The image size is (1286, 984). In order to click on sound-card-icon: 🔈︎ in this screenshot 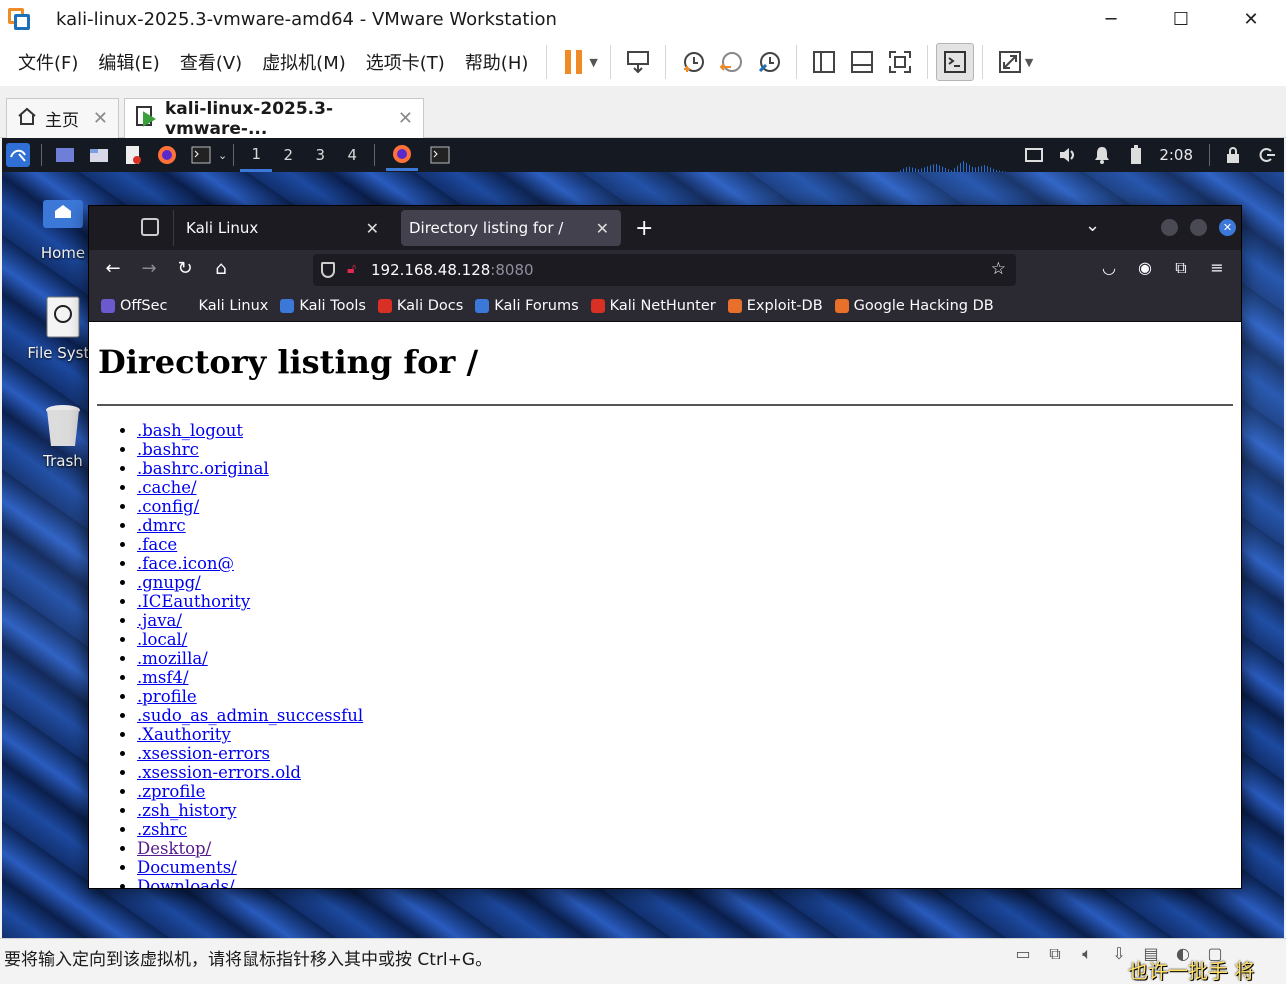, I will do `click(1087, 955)`.